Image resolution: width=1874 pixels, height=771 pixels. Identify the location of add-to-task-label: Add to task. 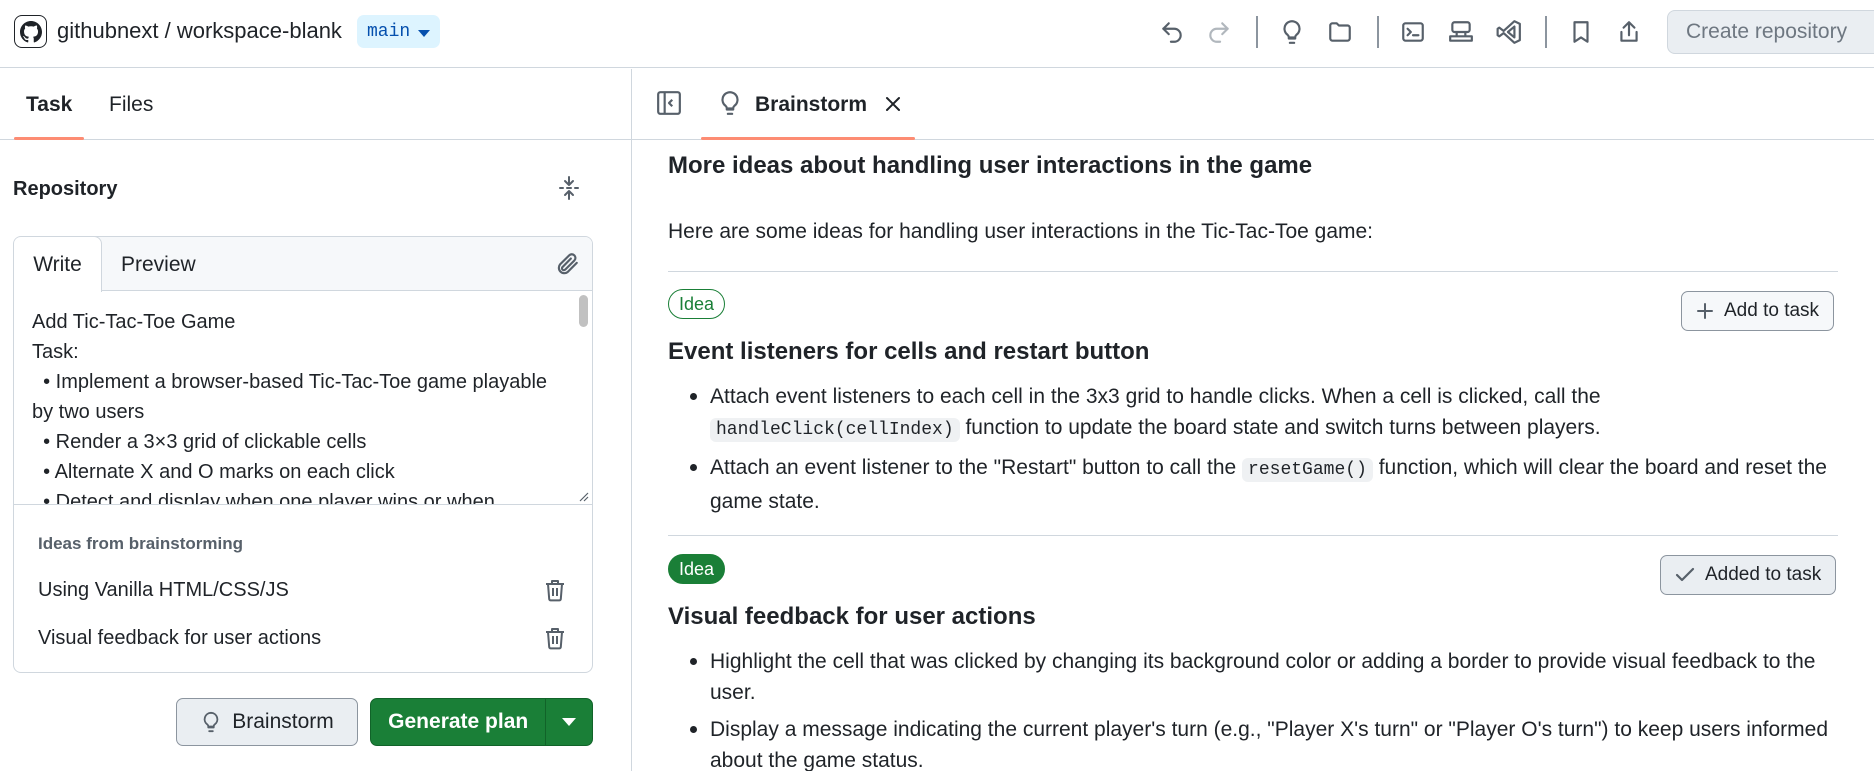
(1772, 310).